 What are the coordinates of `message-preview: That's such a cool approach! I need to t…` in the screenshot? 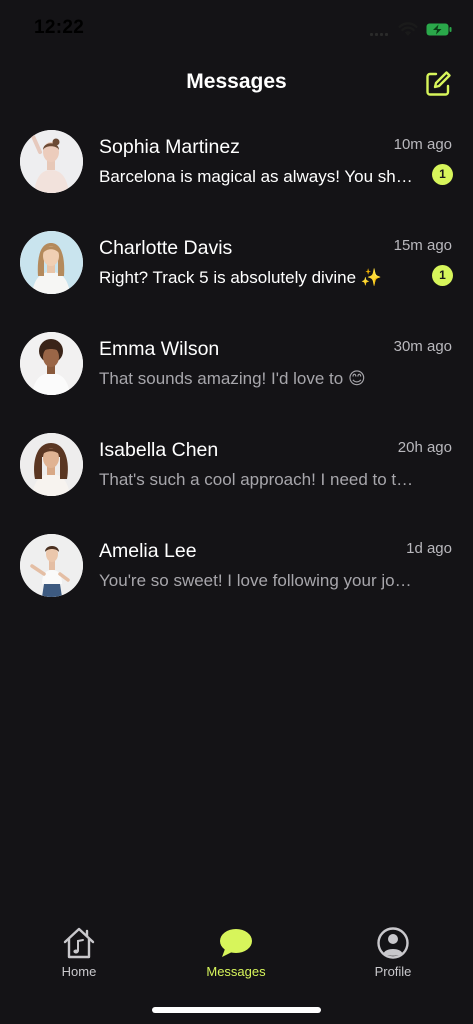 It's located at (258, 479).